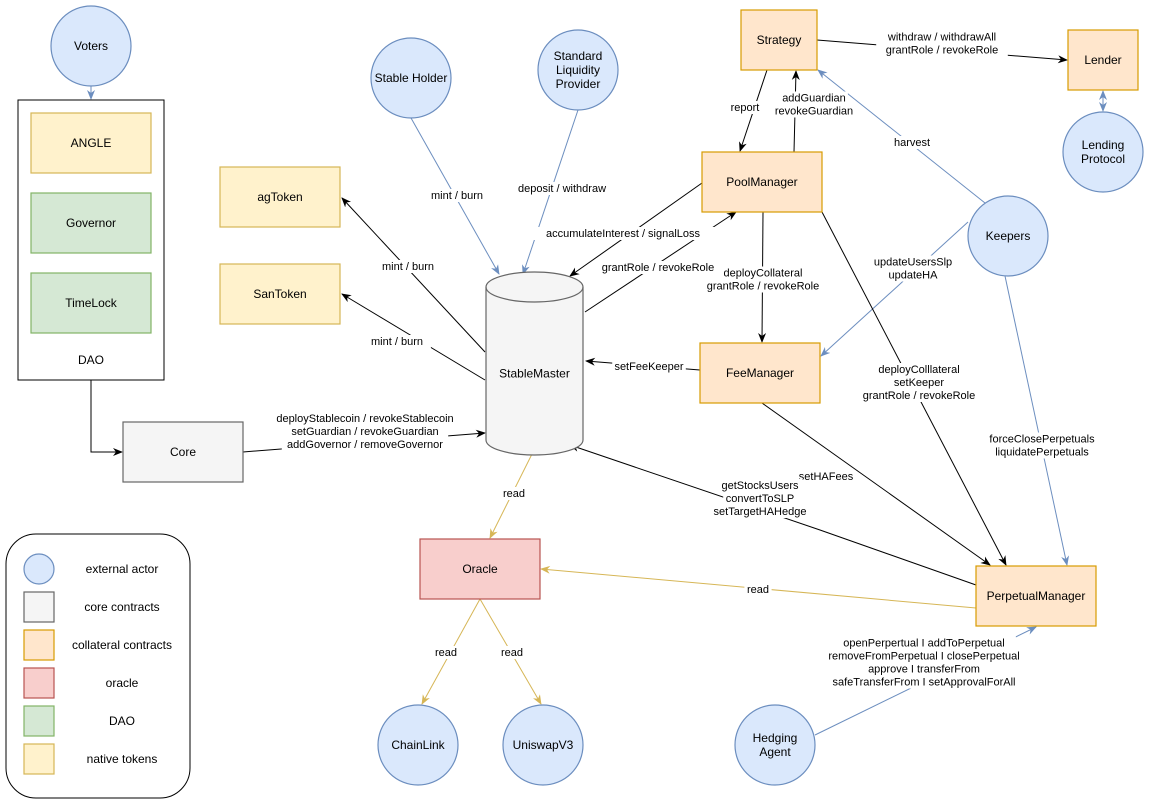  I want to click on legend-label: collateral contracts, so click(122, 645).